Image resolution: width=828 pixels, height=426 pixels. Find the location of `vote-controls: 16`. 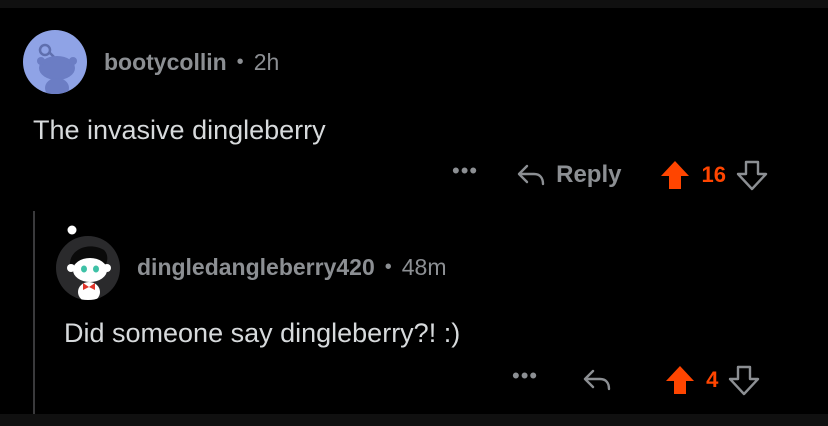

vote-controls: 16 is located at coordinates (713, 175).